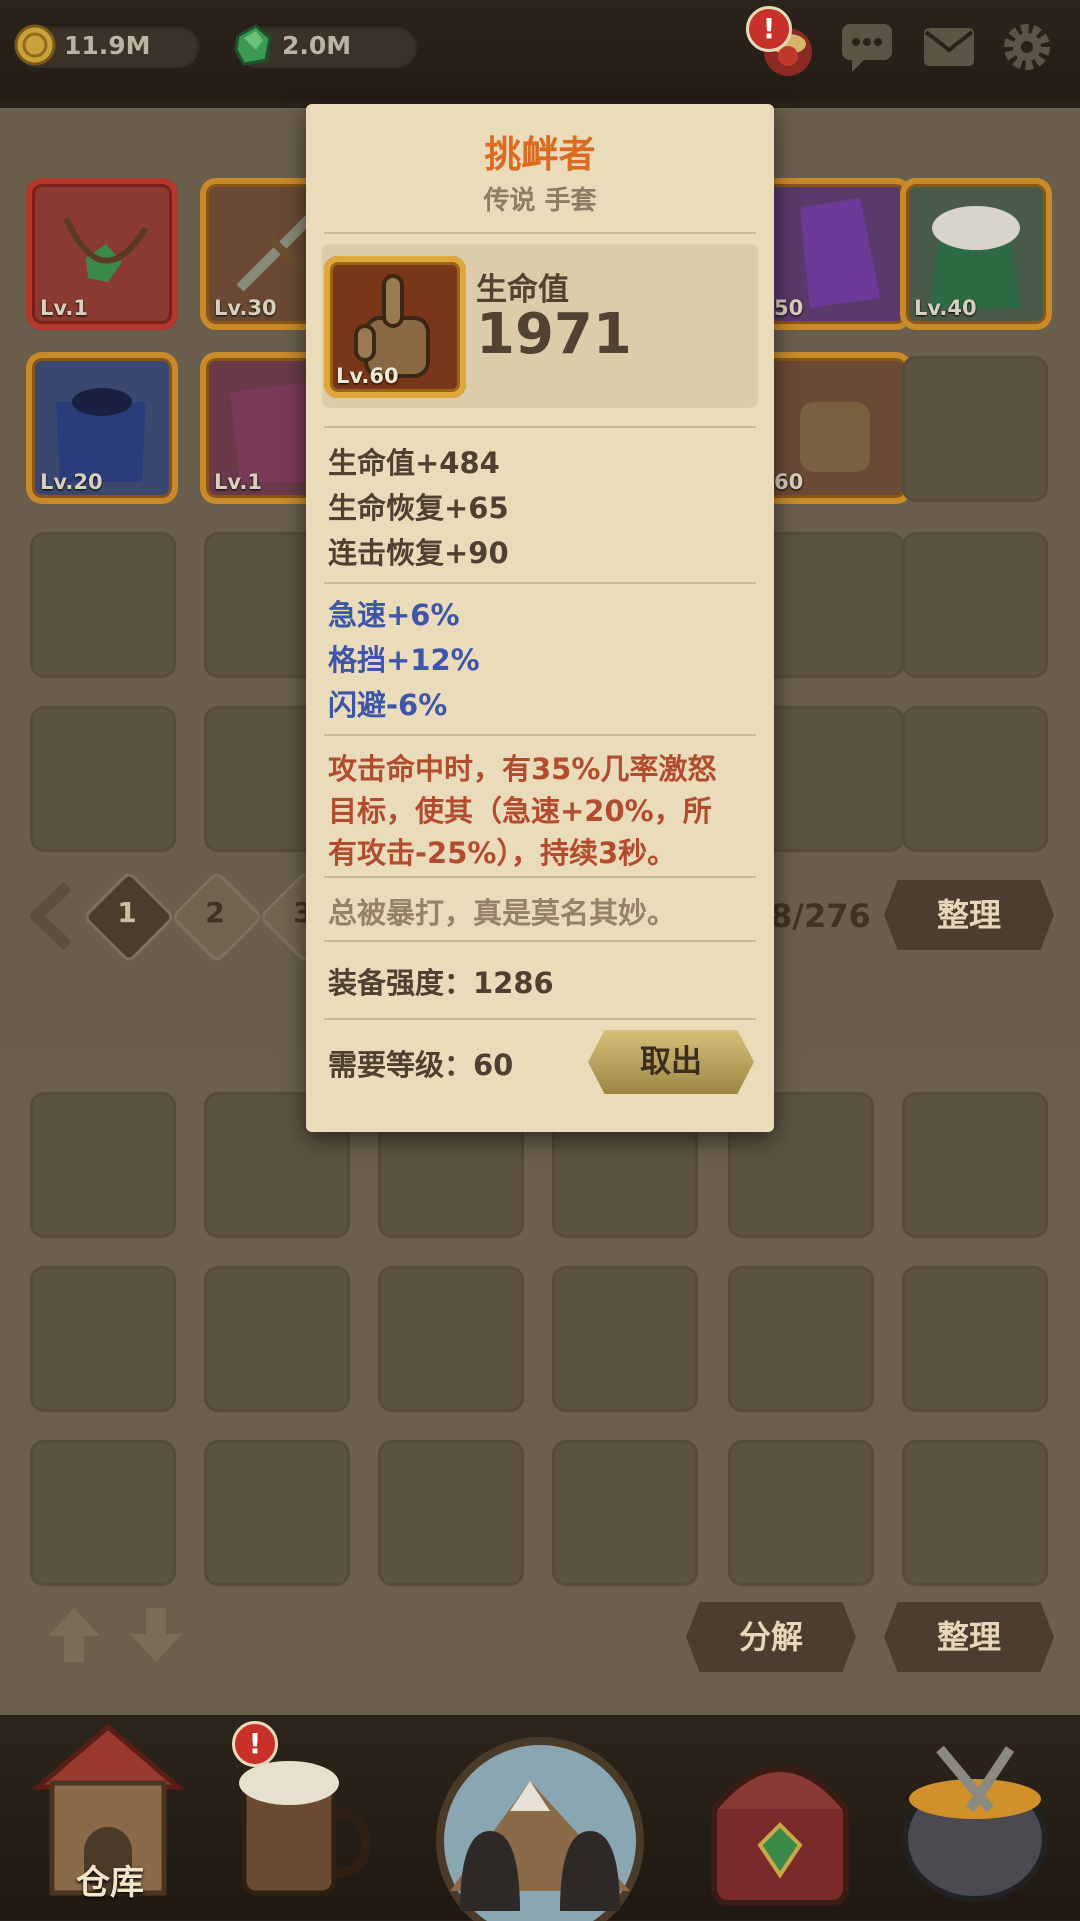 The width and height of the screenshot is (1080, 1921). Describe the element at coordinates (520, 811) in the screenshot. I see `effect-line: 目标，使其（急速+20%，所` at that location.